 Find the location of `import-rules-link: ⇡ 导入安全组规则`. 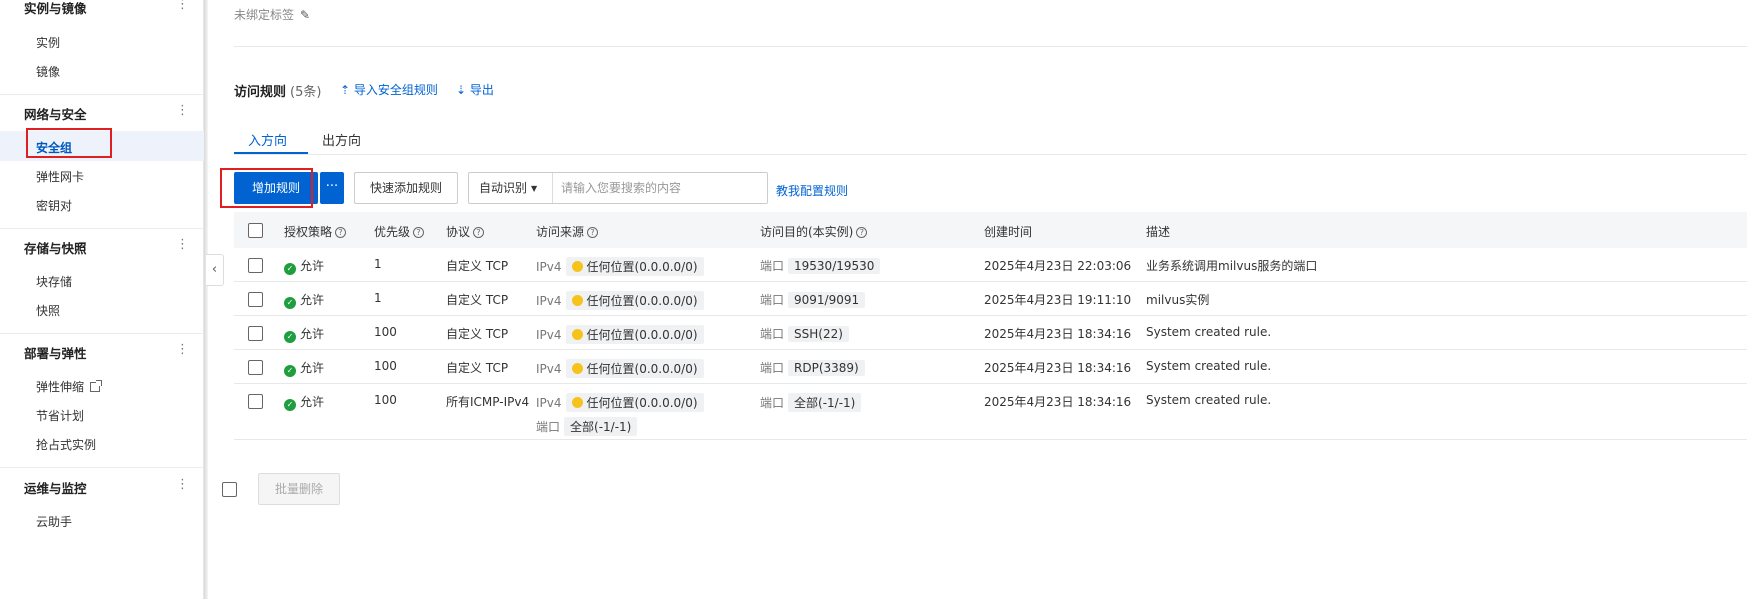

import-rules-link: ⇡ 导入安全组规则 is located at coordinates (389, 89).